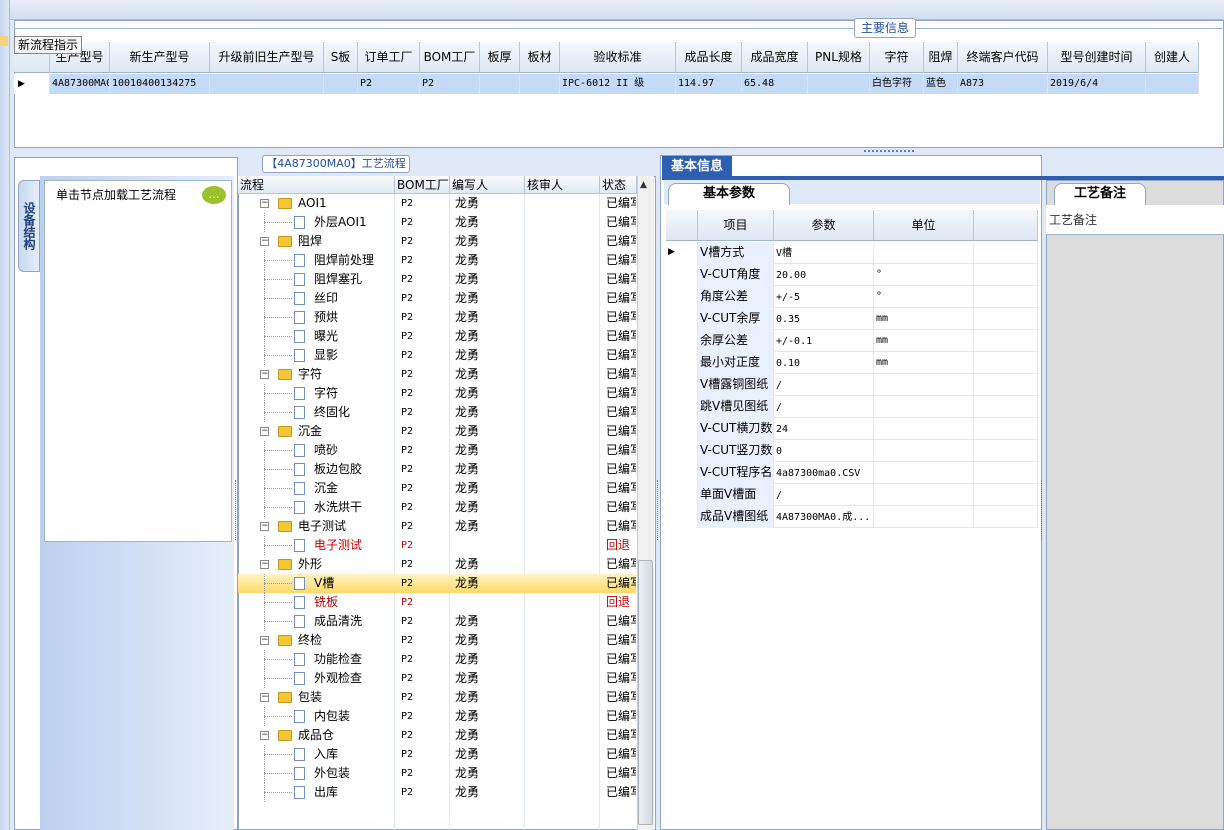  Describe the element at coordinates (437, 716) in the screenshot. I see `tree-row: 内包装 P2 龙勇 已编写` at that location.